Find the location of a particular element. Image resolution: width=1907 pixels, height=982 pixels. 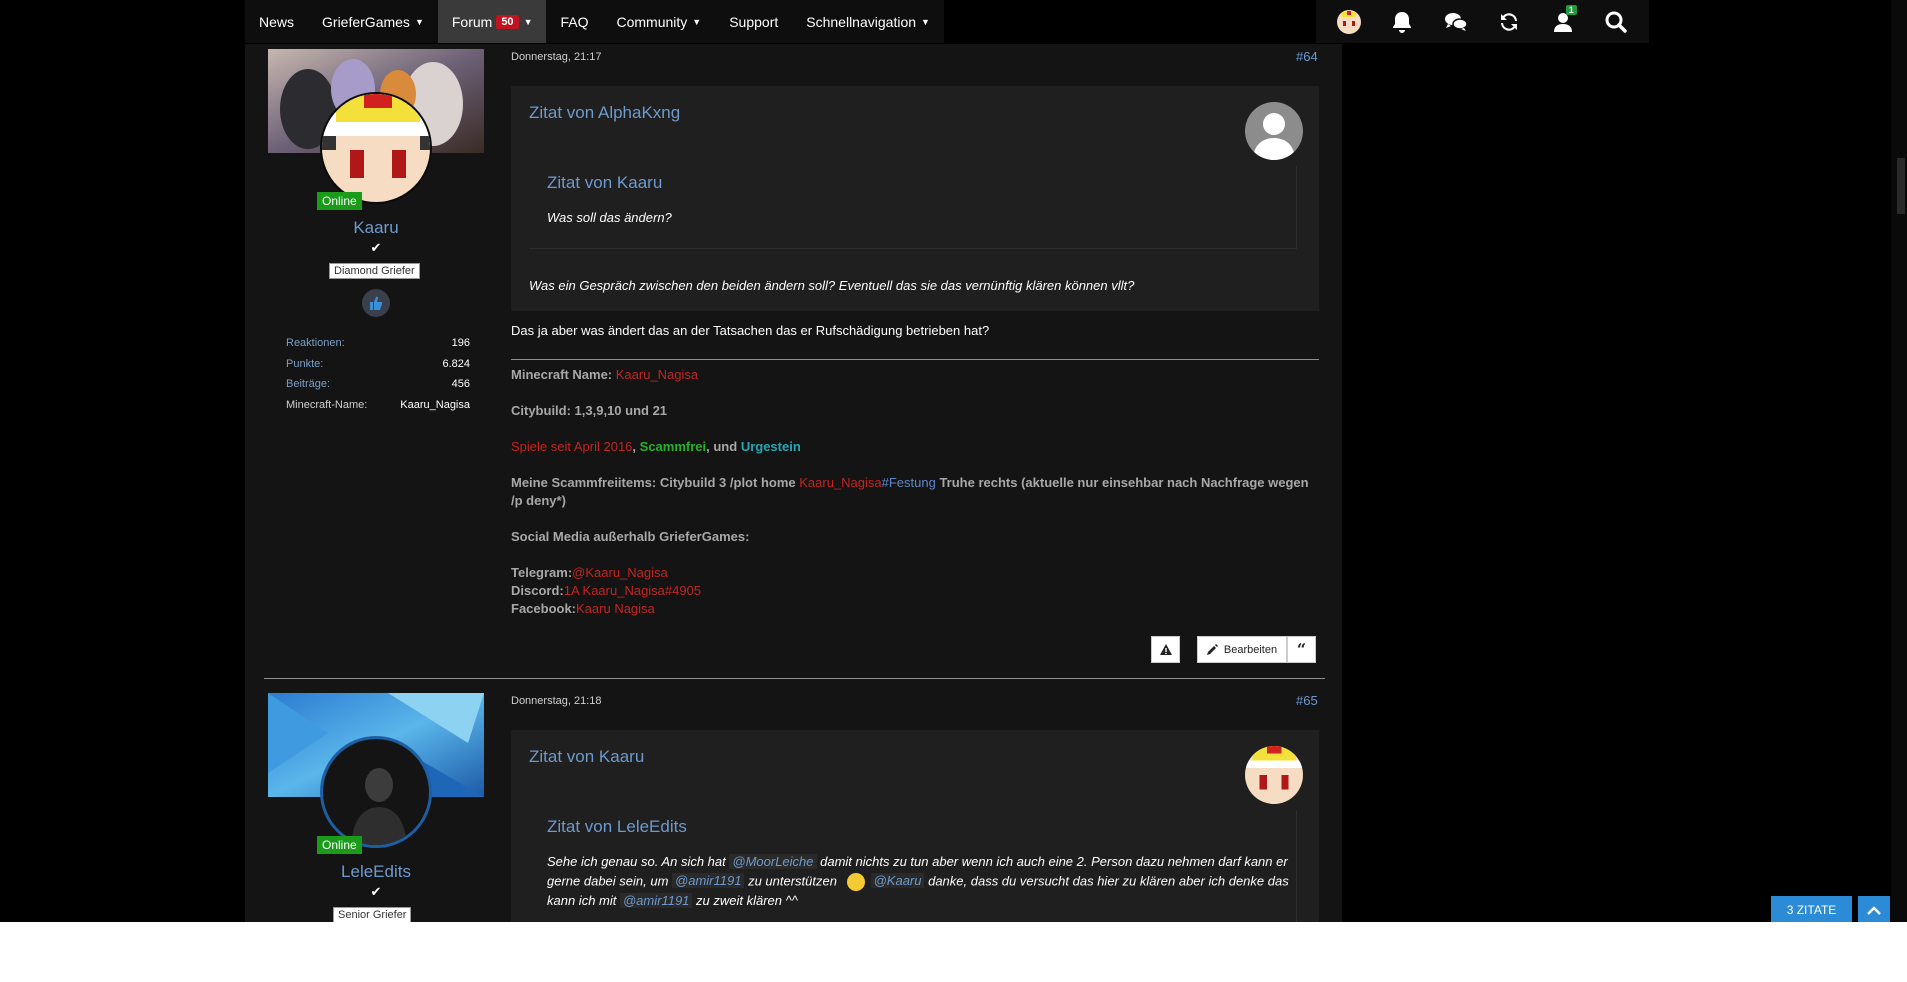

sig-und: , und is located at coordinates (723, 446).